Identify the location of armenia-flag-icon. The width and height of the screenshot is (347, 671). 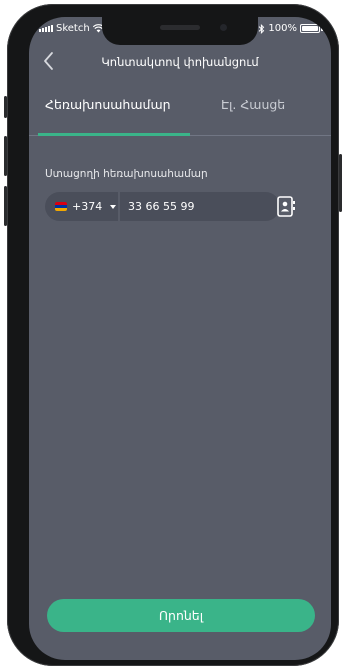
(61, 206).